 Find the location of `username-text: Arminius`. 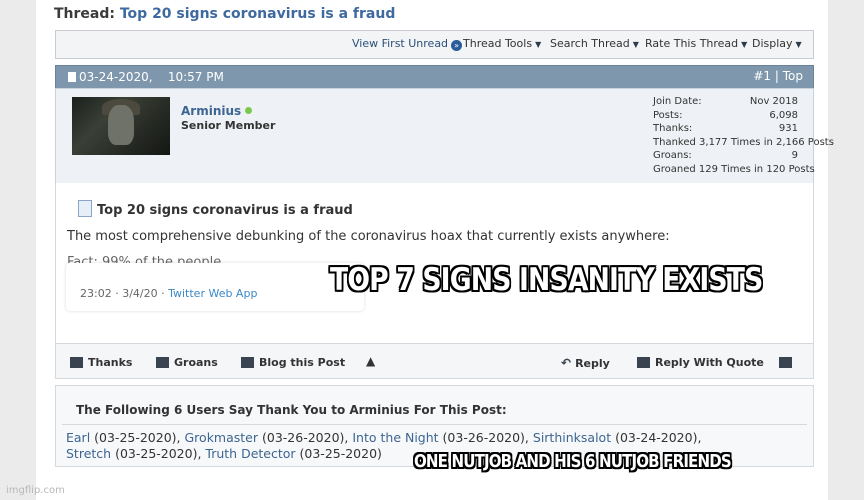

username-text: Arminius is located at coordinates (211, 111).